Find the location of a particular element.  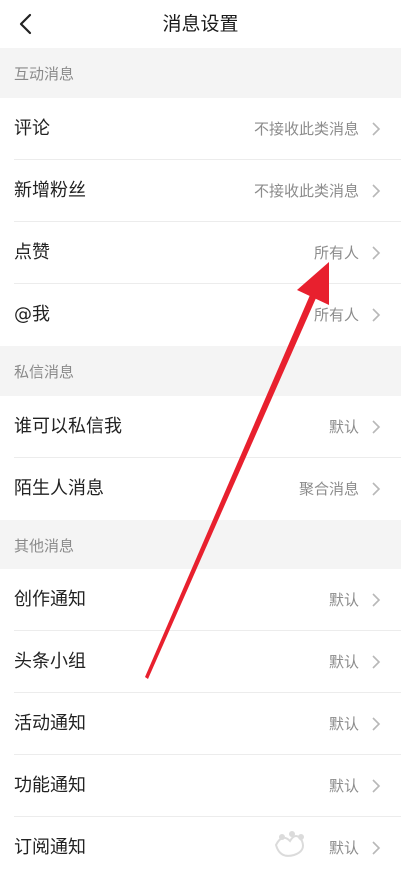

setting-row-toutiao-group: 头条小组 默认 is located at coordinates (200, 662).